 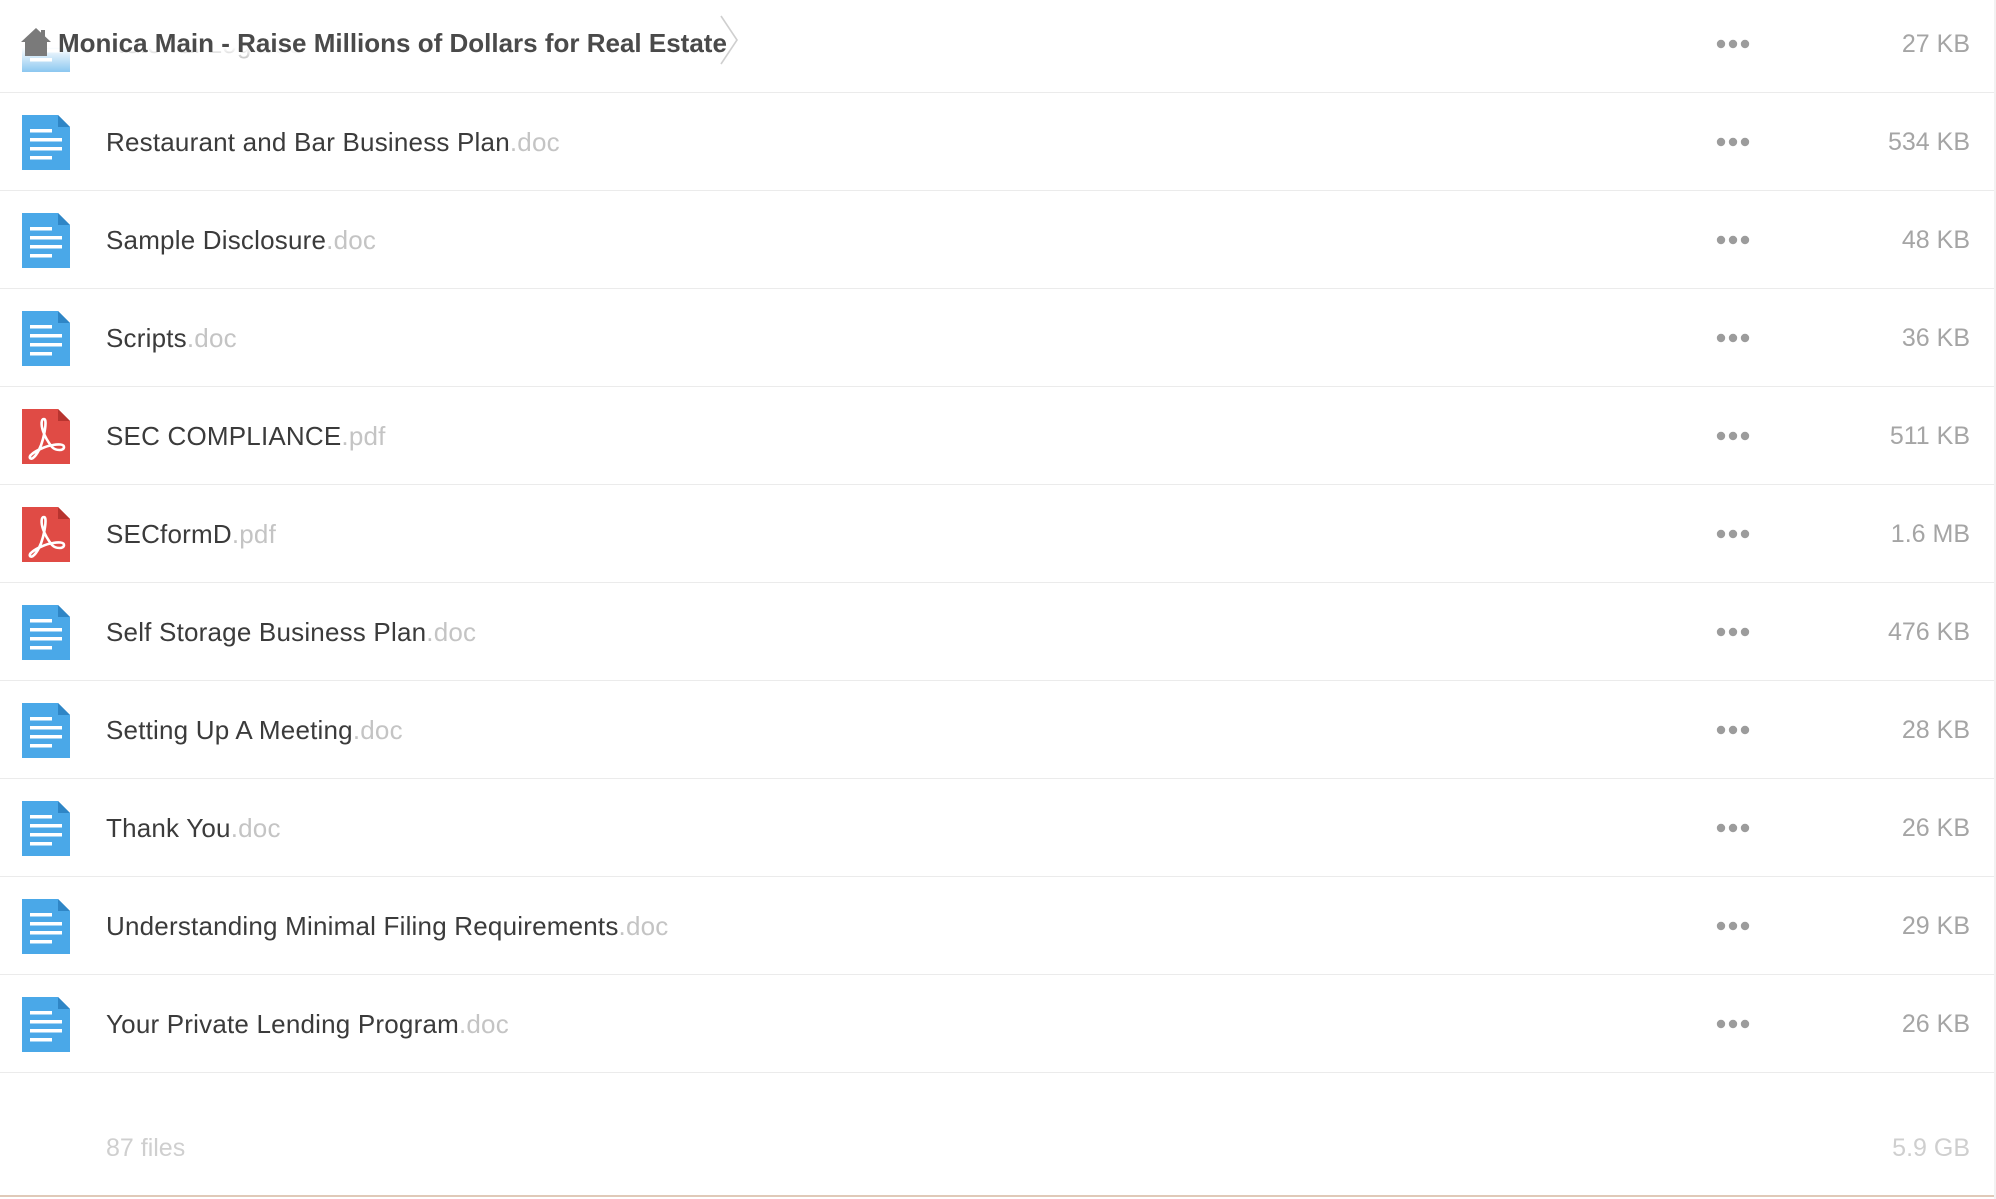 I want to click on file-name: Thank You.doc, so click(x=193, y=828).